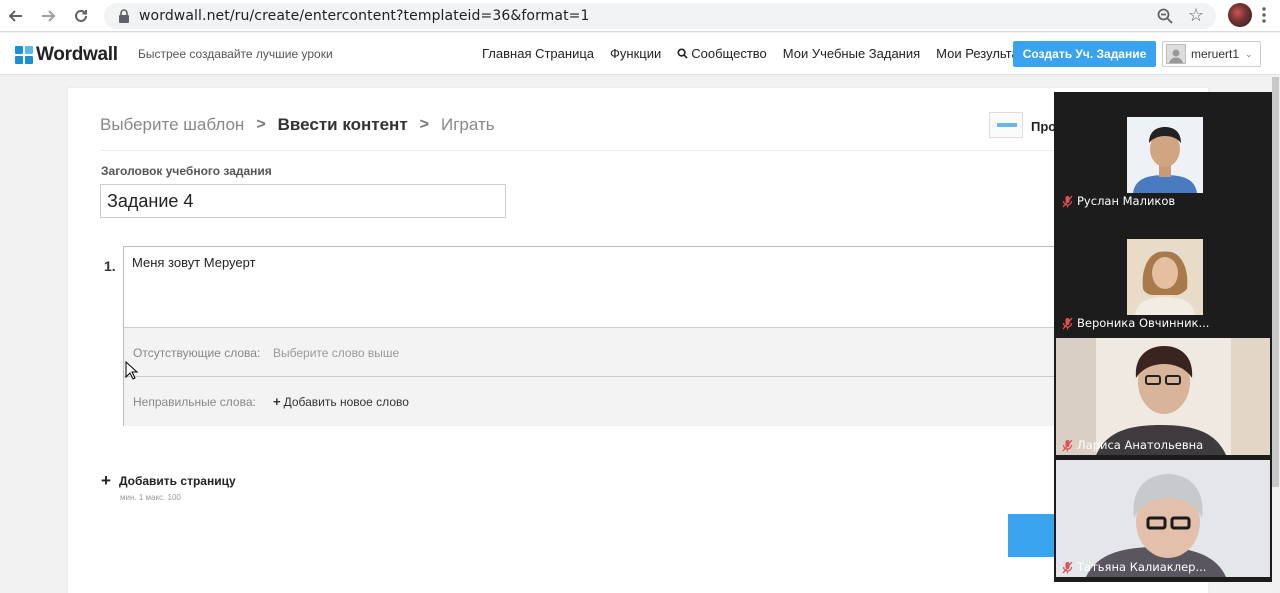  I want to click on activity-title-label: Заголовок учебного задания, so click(186, 171).